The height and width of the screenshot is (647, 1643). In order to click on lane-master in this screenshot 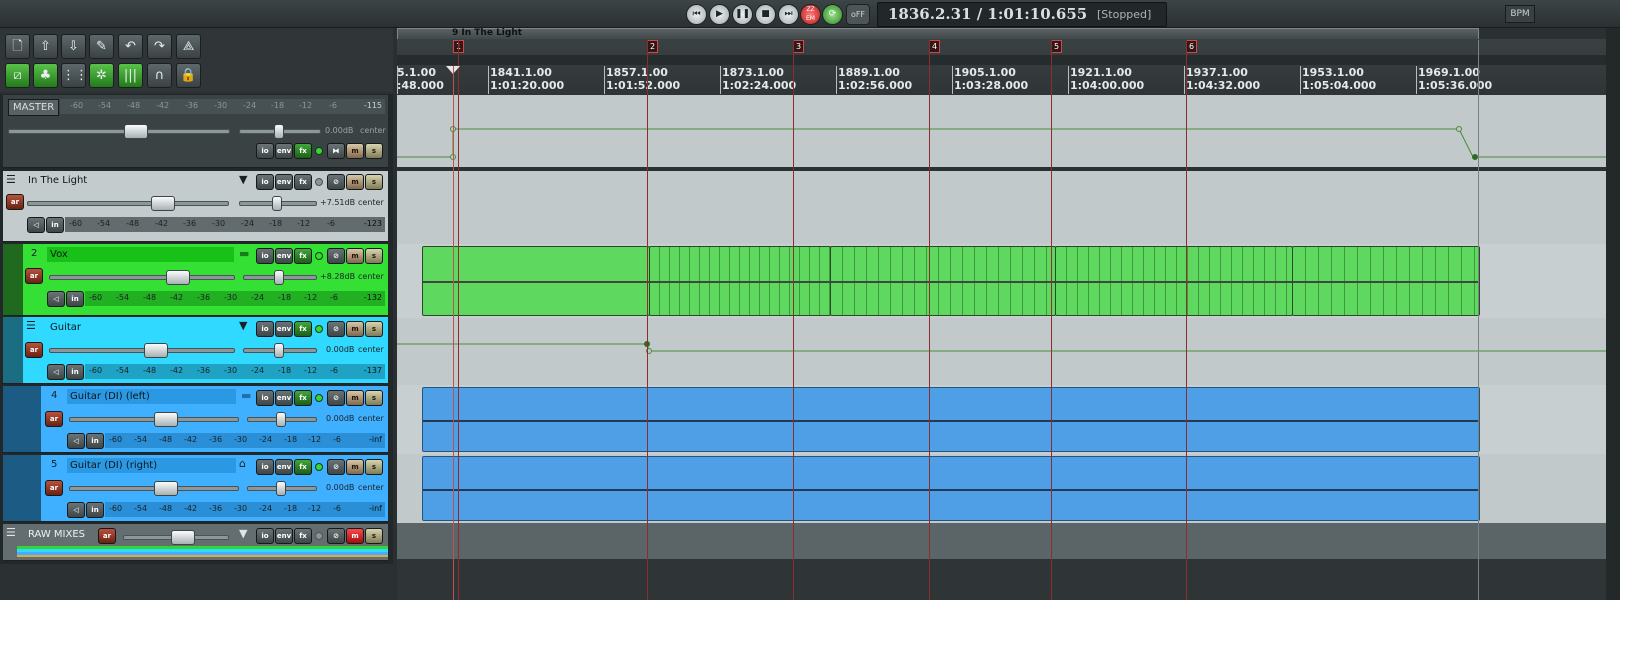, I will do `click(1008, 131)`.